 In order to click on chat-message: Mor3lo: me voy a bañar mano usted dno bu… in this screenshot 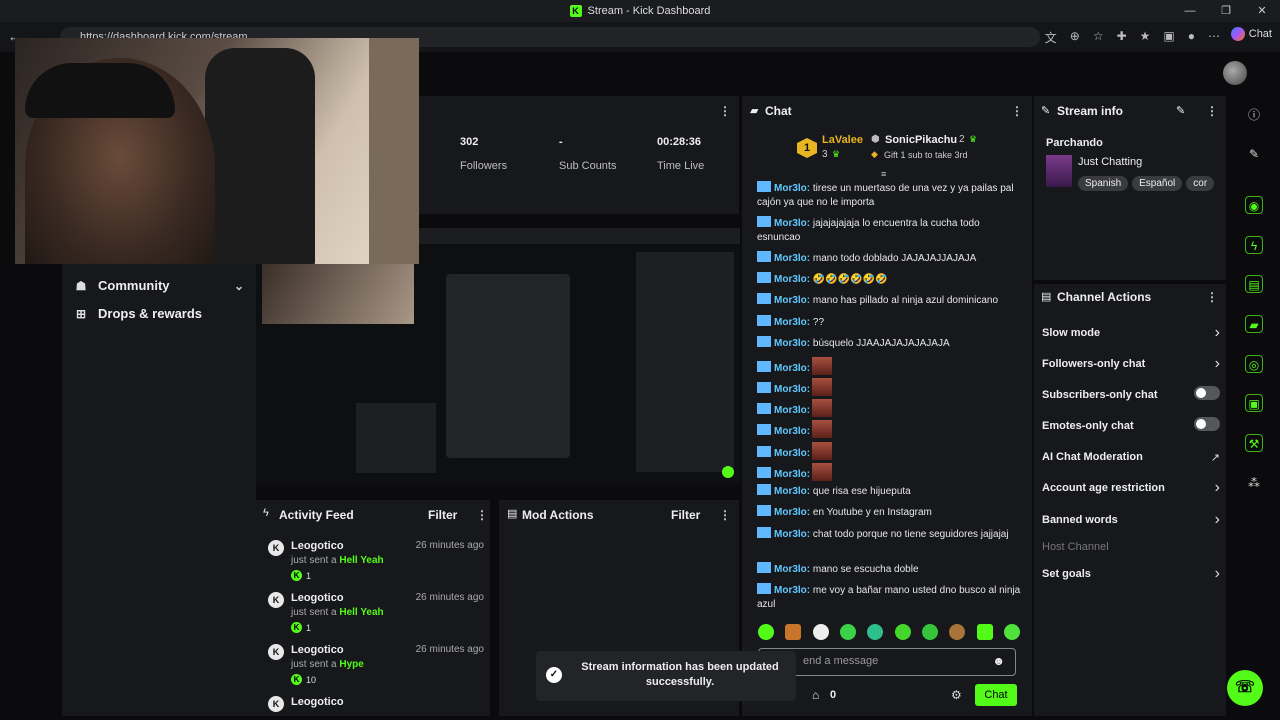, I will do `click(889, 596)`.